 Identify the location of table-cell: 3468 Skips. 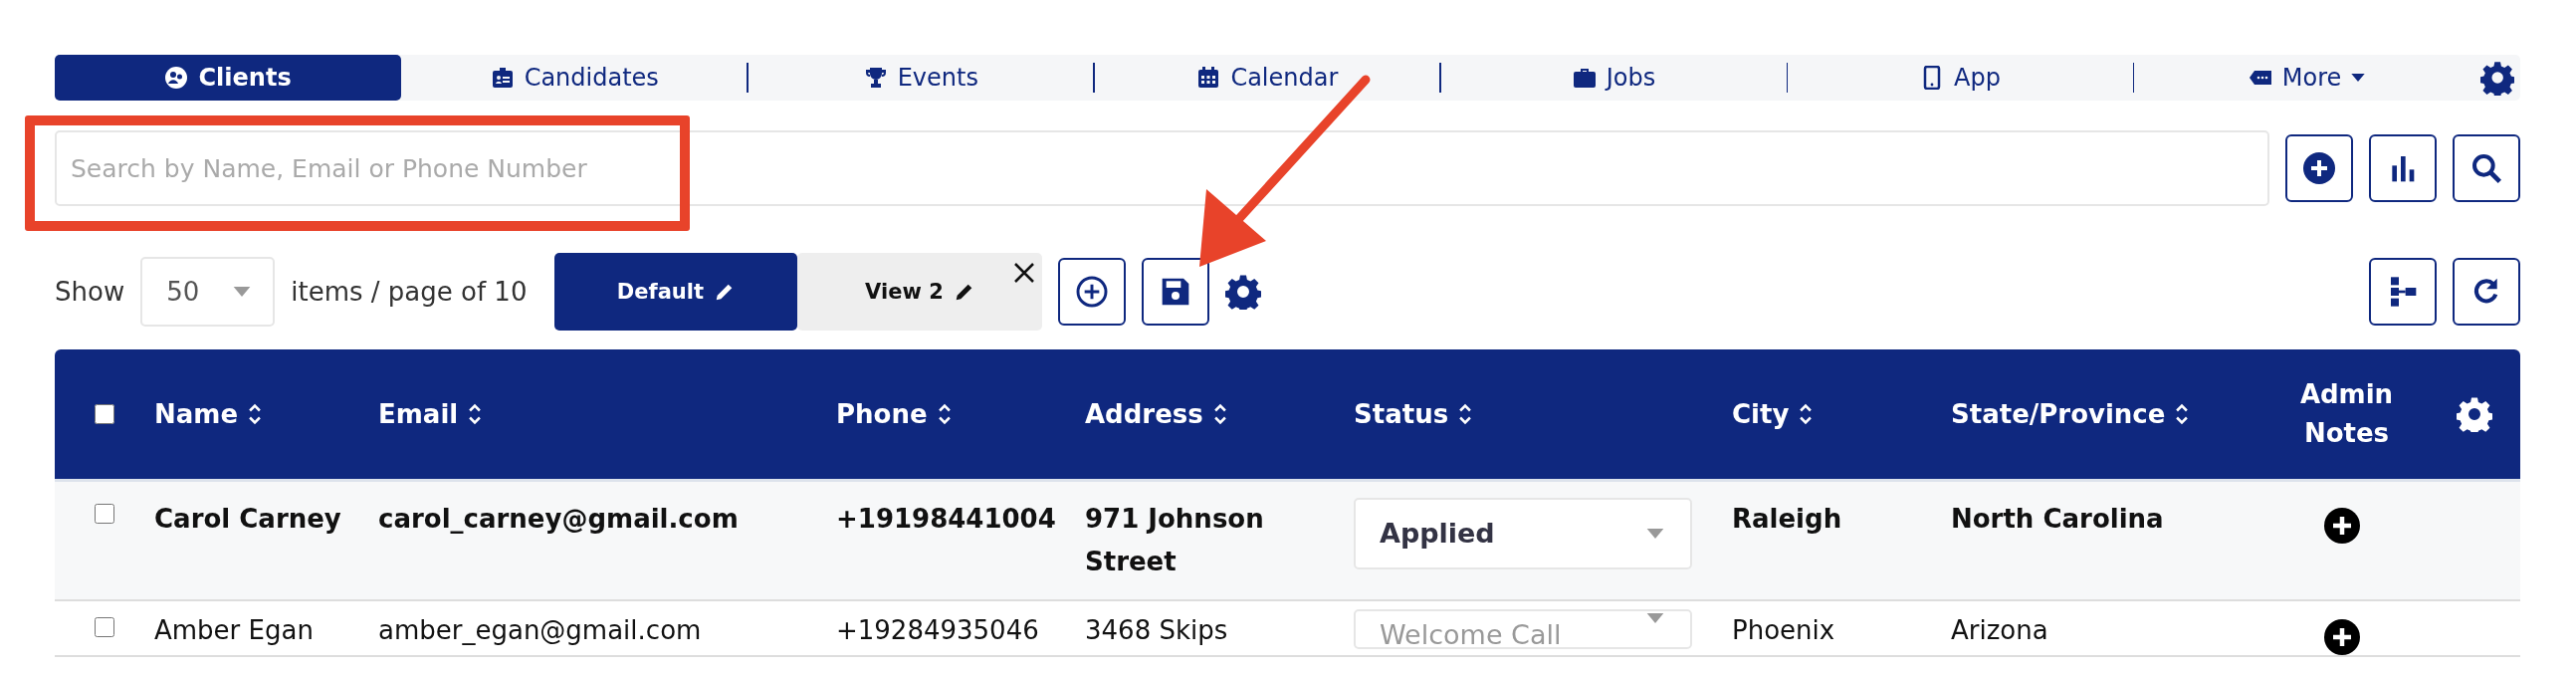
(1156, 630).